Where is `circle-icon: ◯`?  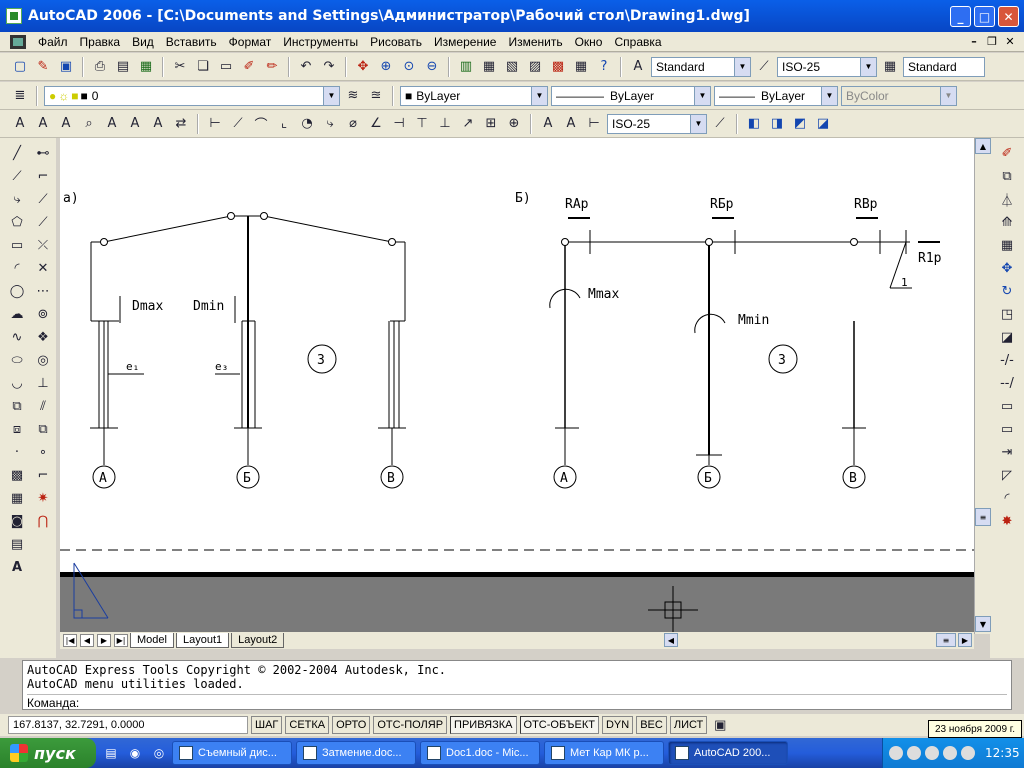 circle-icon: ◯ is located at coordinates (17, 291).